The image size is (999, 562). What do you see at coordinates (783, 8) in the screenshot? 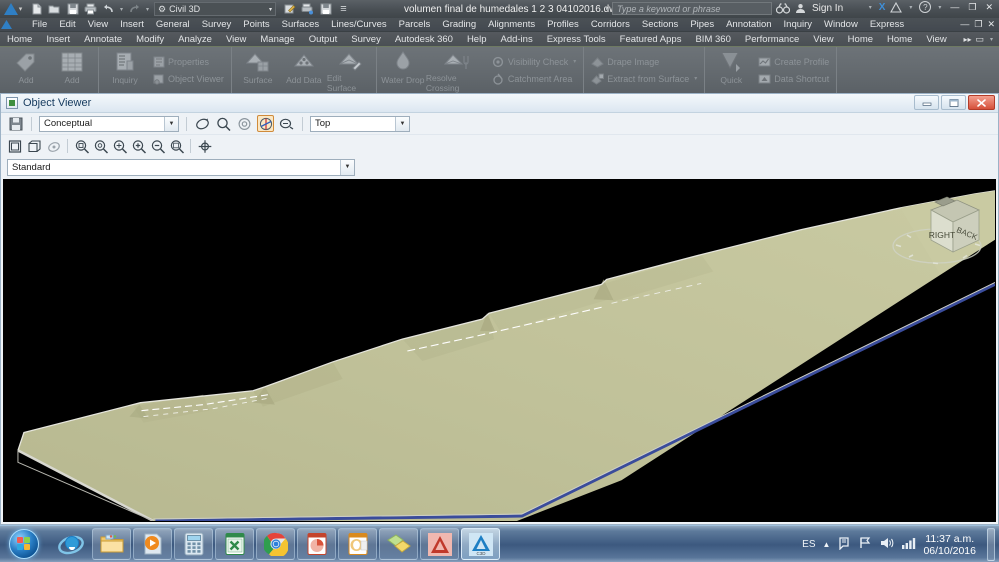
I see `binoculars-icon` at bounding box center [783, 8].